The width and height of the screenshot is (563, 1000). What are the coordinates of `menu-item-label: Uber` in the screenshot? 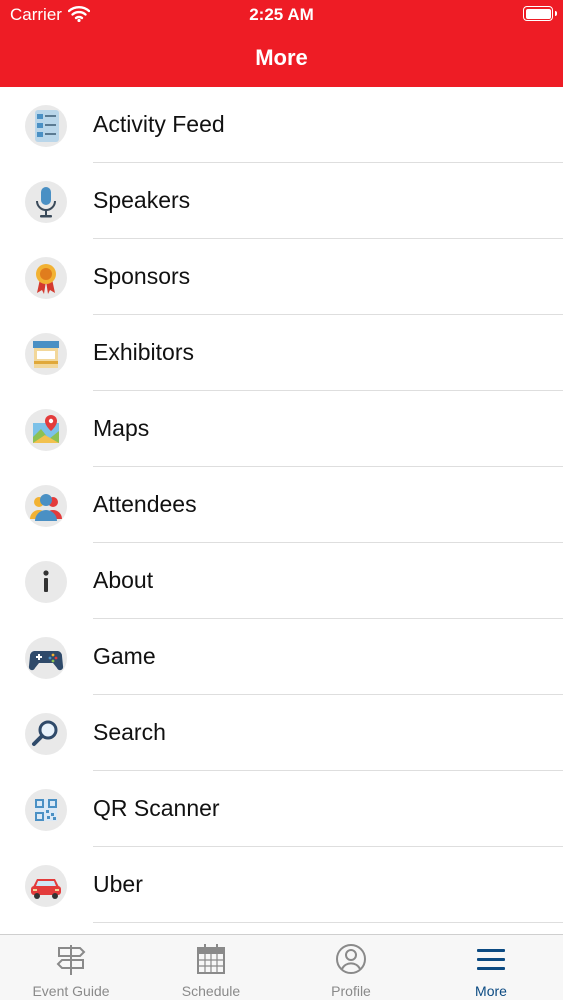 It's located at (118, 884).